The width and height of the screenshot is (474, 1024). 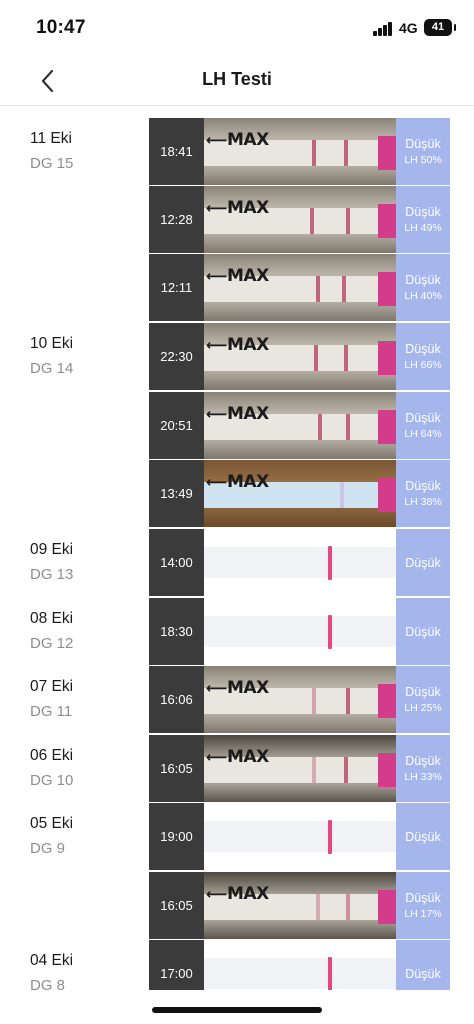 I want to click on cycle-day-label: DG 10, so click(x=52, y=780).